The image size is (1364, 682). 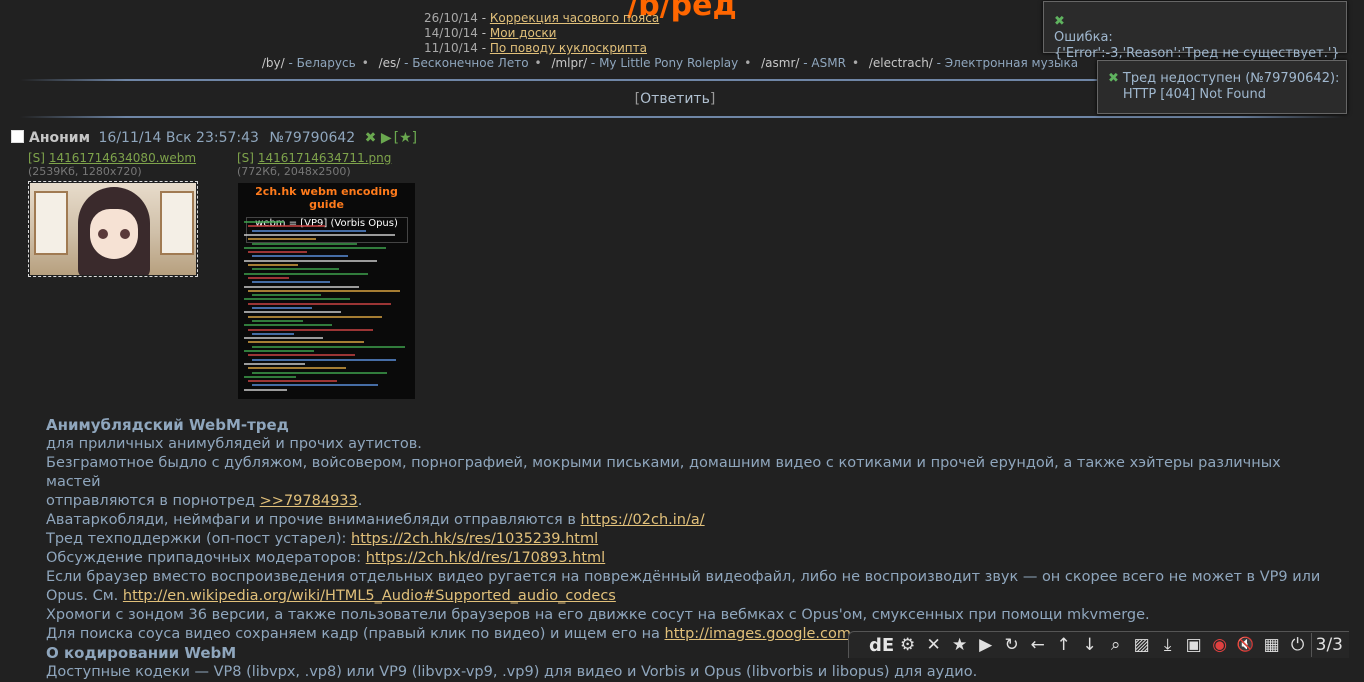 I want to click on dollchan-toolbar: dE ⚙ ✕ ★ ▶ ↻ ← ↑ ↓ ⌕ ▨ ⤓ ▣ ◉ 🔇 ▦ ⏻ 3/3, so click(x=1098, y=644).